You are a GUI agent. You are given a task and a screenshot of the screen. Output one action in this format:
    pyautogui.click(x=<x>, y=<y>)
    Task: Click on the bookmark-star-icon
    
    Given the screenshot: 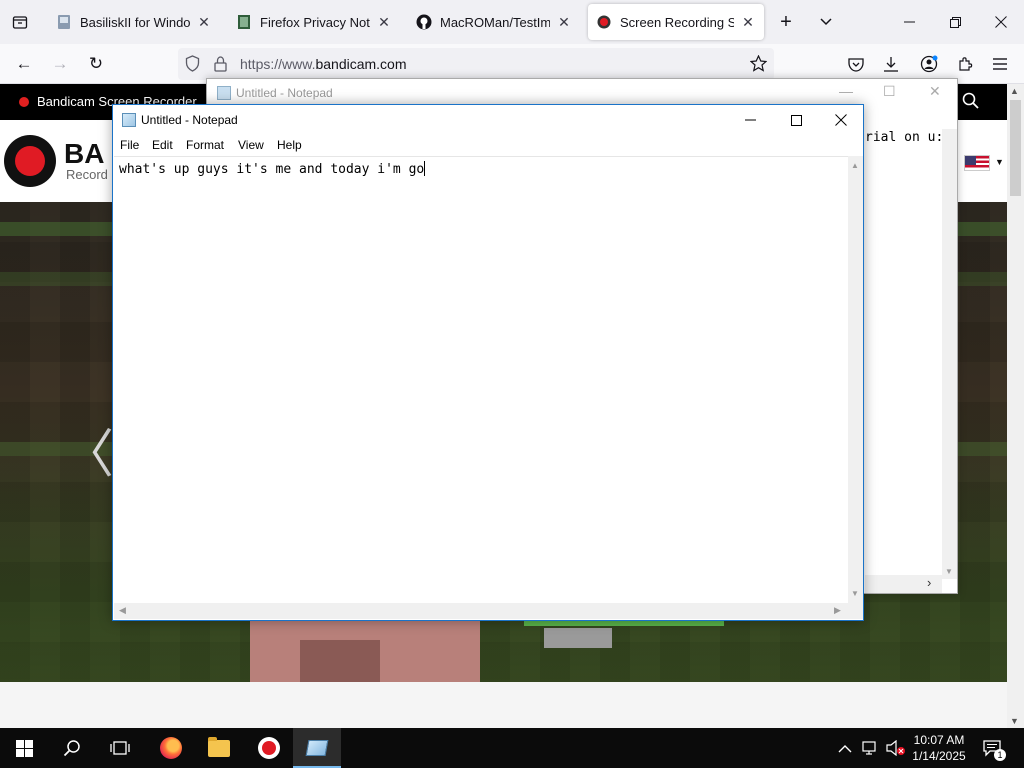 What is the action you would take?
    pyautogui.click(x=758, y=65)
    